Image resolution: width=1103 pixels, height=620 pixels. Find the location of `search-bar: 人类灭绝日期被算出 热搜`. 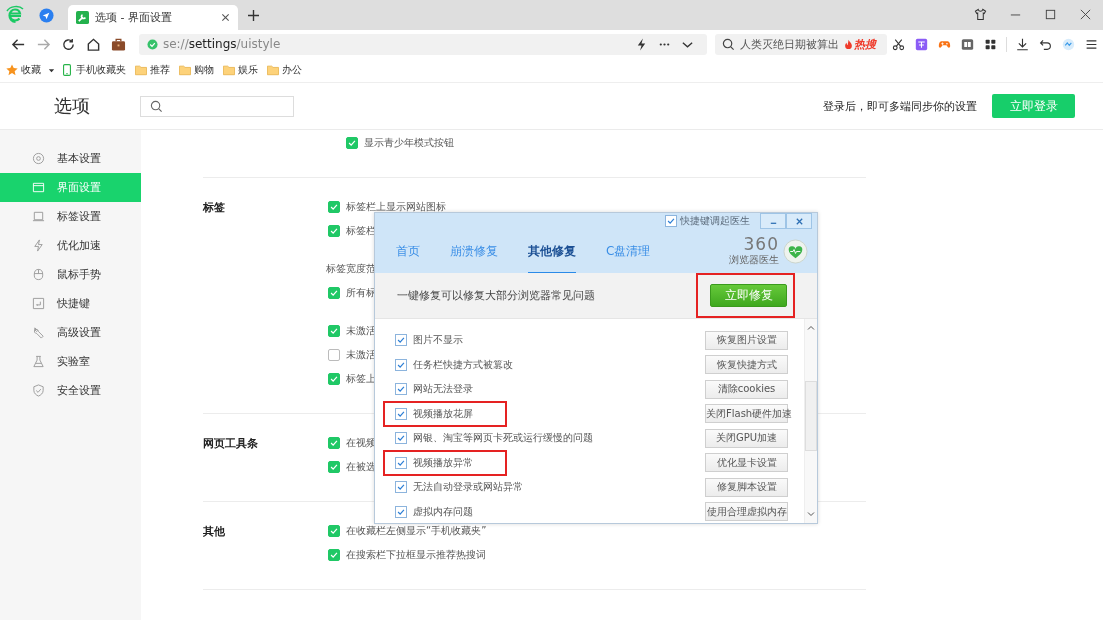

search-bar: 人类灭绝日期被算出 热搜 is located at coordinates (801, 44).